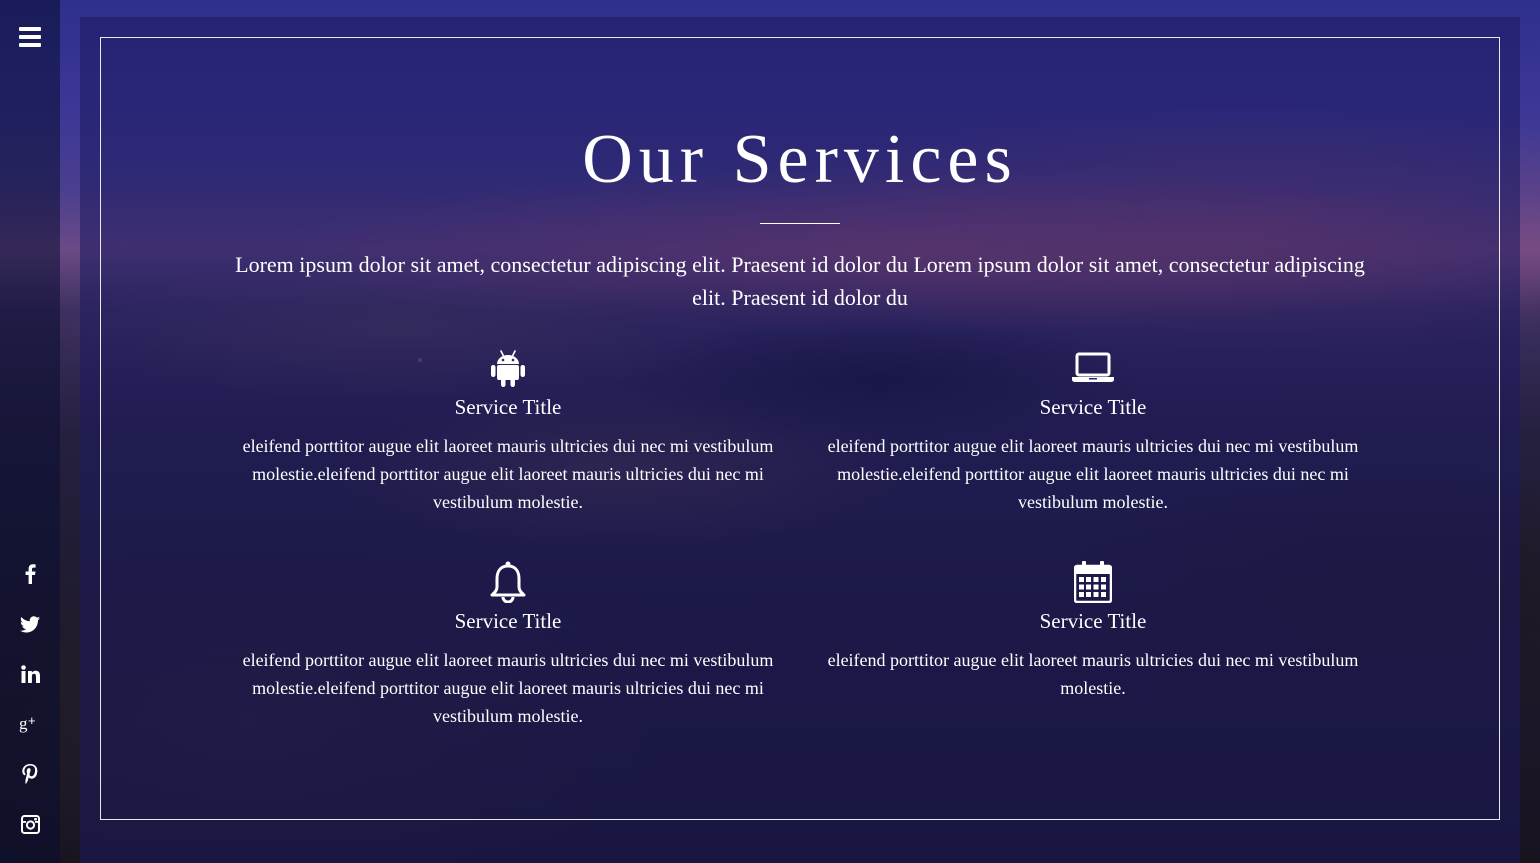 This screenshot has width=1540, height=863. Describe the element at coordinates (1093, 368) in the screenshot. I see `laptop-icon` at that location.